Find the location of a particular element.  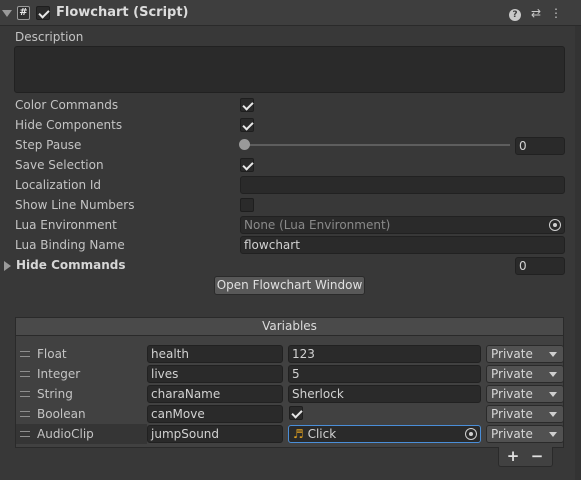

variable-value-object-field: ♬ Click is located at coordinates (384, 434).